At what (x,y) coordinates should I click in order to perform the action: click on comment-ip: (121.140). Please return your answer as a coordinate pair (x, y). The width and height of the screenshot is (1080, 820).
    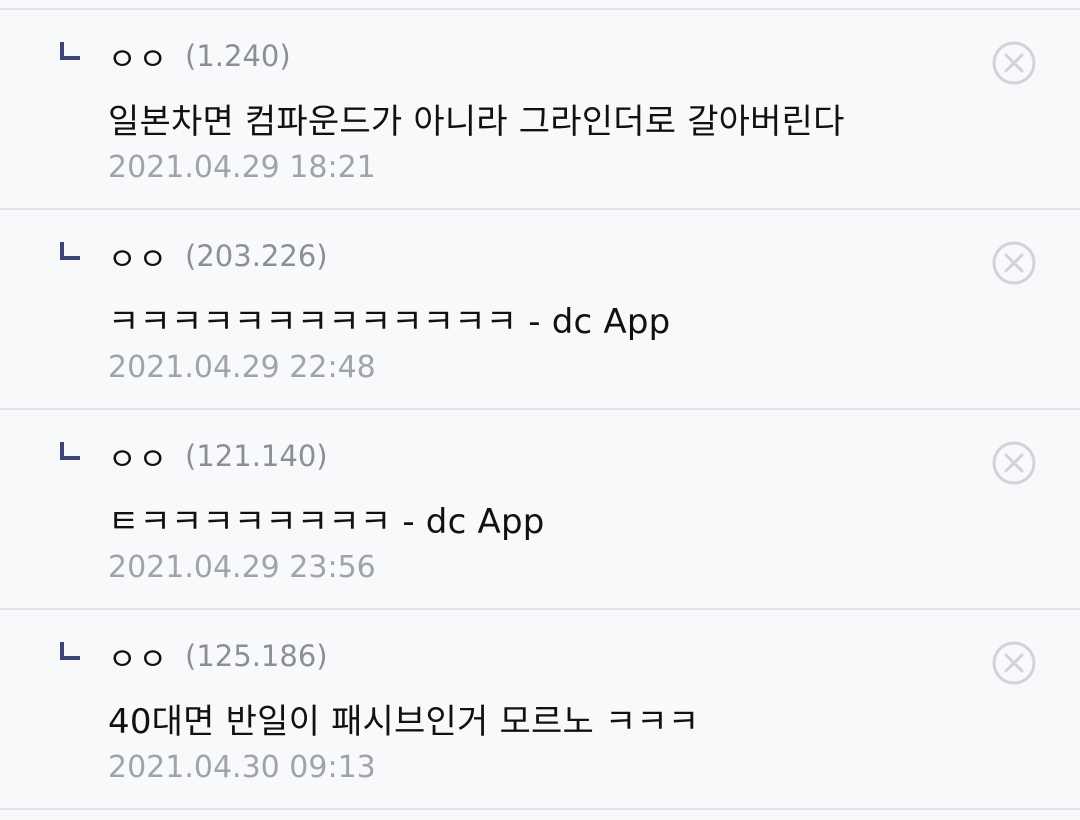
    Looking at the image, I should click on (256, 456).